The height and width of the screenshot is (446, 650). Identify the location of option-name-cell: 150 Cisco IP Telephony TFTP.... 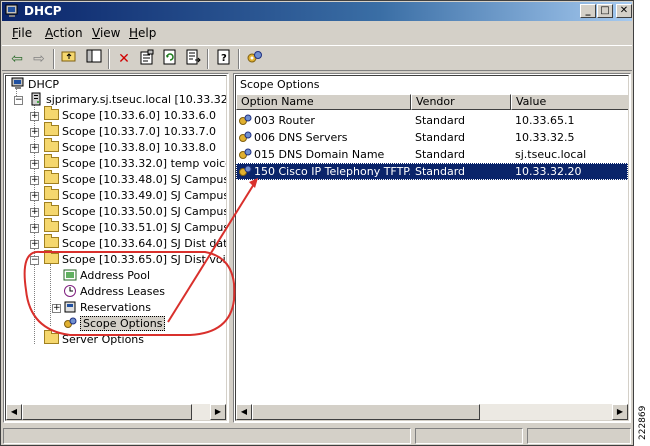
(324, 171).